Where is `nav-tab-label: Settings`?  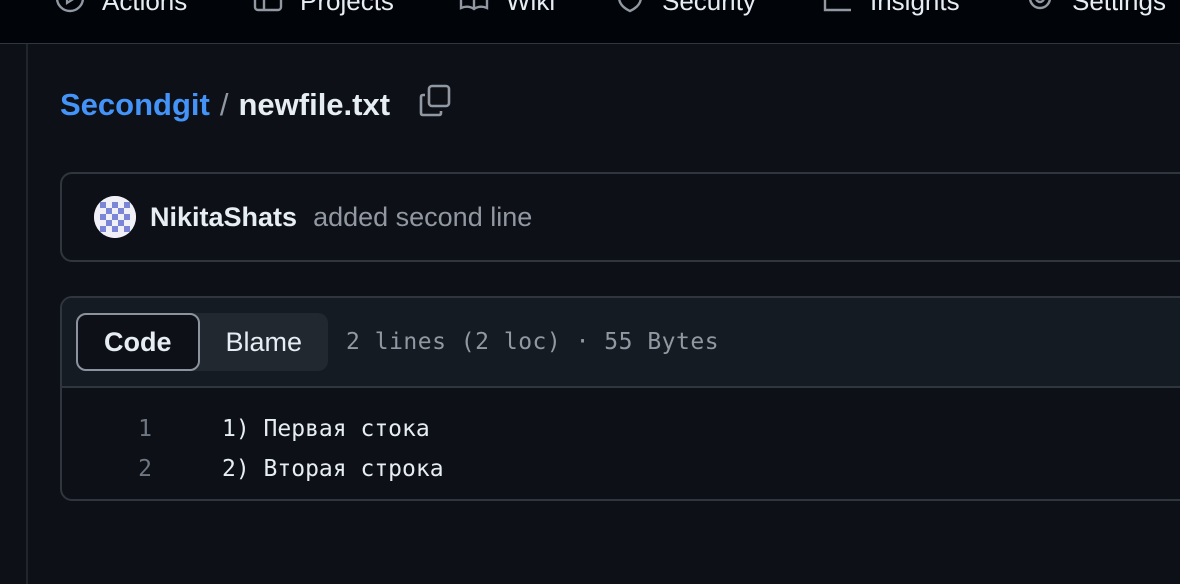
nav-tab-label: Settings is located at coordinates (1119, 8).